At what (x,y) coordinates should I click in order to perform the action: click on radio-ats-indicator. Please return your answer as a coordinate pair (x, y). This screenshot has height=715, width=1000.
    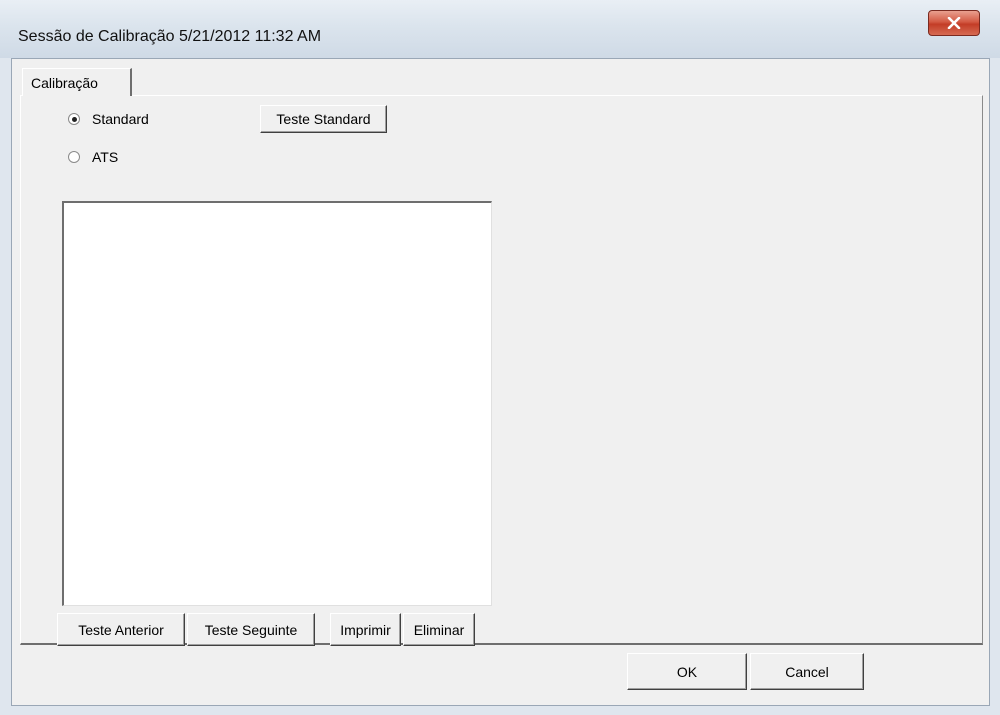
    Looking at the image, I should click on (74, 157).